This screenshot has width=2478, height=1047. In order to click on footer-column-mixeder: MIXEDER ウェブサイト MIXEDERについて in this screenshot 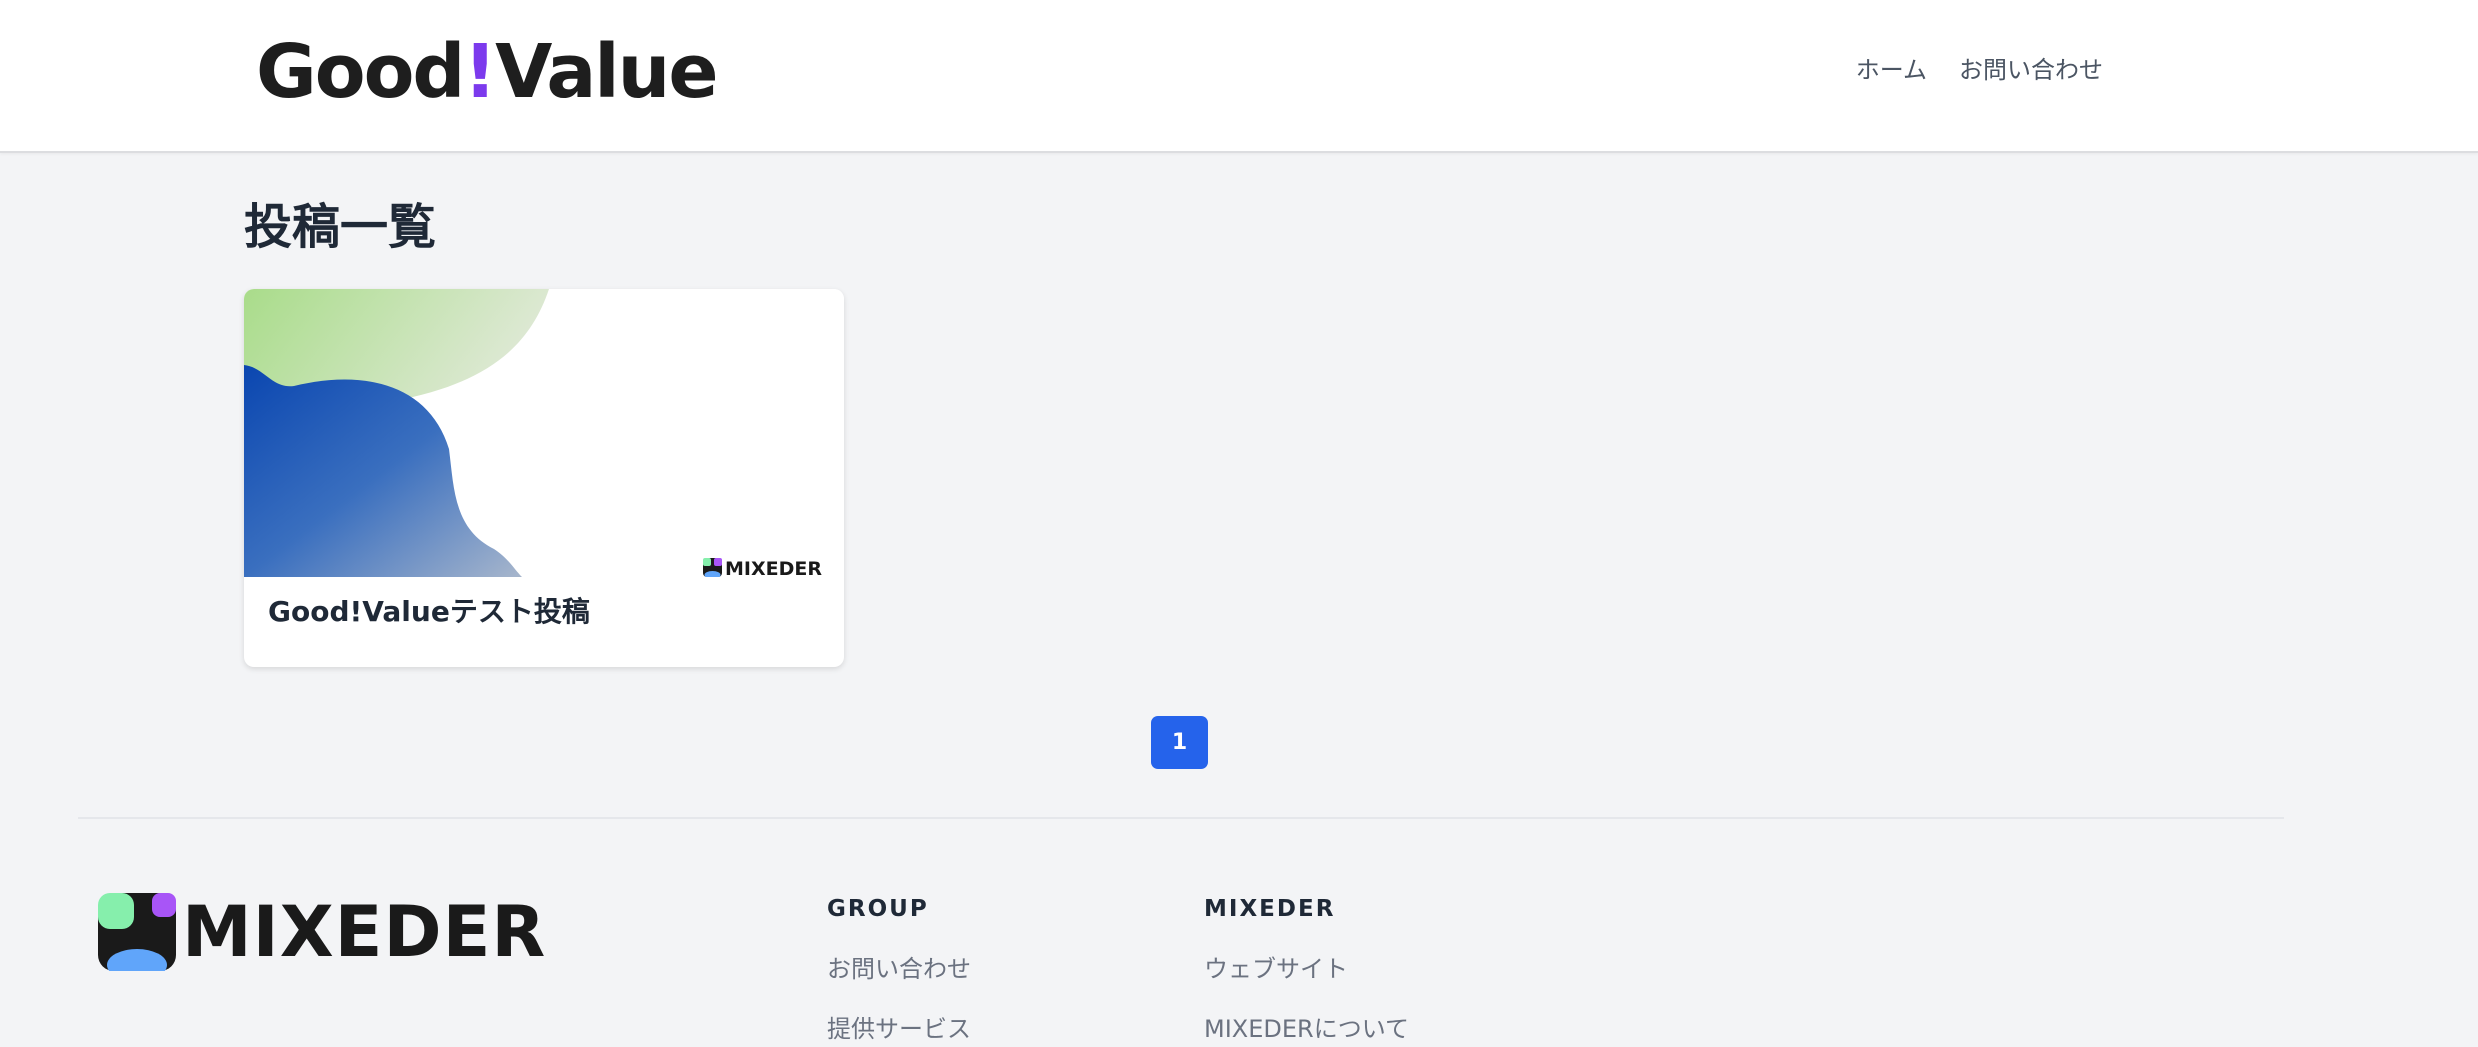, I will do `click(1306, 969)`.